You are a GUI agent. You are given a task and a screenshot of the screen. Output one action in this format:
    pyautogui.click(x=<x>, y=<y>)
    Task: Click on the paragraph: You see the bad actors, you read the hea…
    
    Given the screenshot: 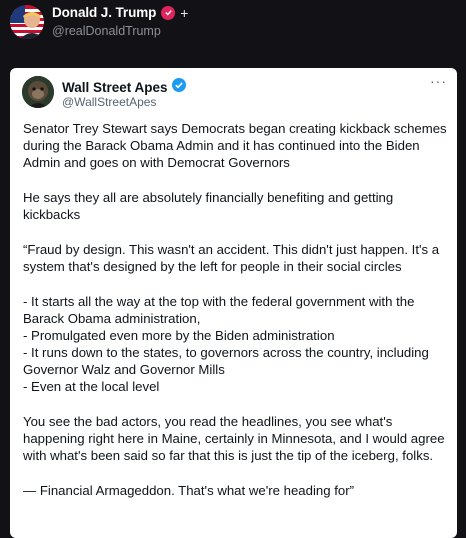 What is the action you would take?
    pyautogui.click(x=234, y=438)
    